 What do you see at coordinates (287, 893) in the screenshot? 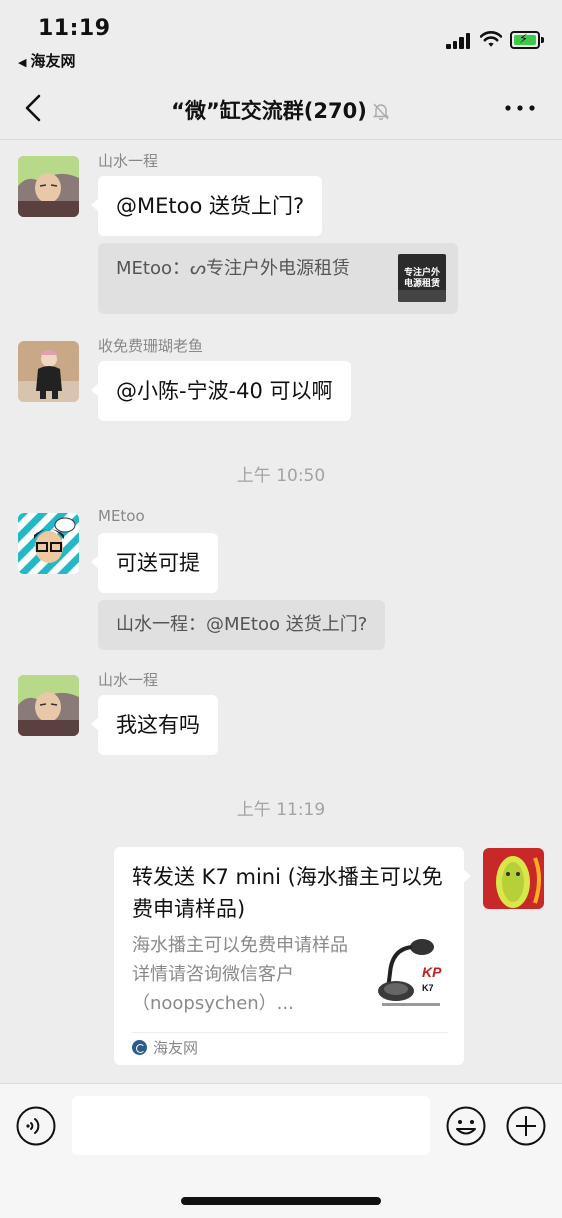
I see `card-title: 转发送 K7 mini (海水播主可以免费申请样品)` at bounding box center [287, 893].